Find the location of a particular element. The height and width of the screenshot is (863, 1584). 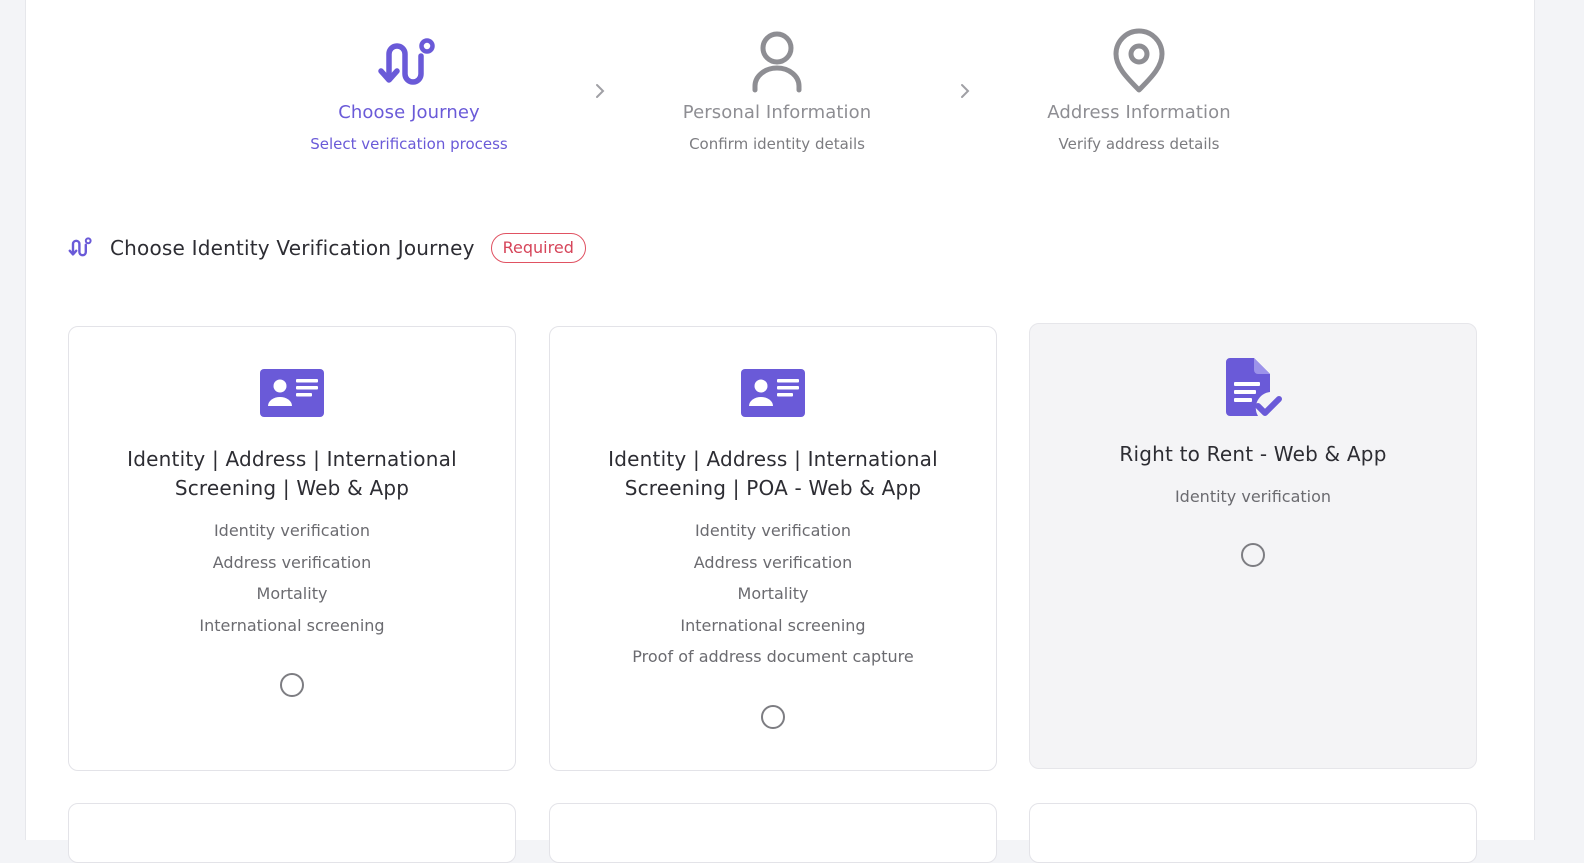

document-check-icon is located at coordinates (1254, 387).